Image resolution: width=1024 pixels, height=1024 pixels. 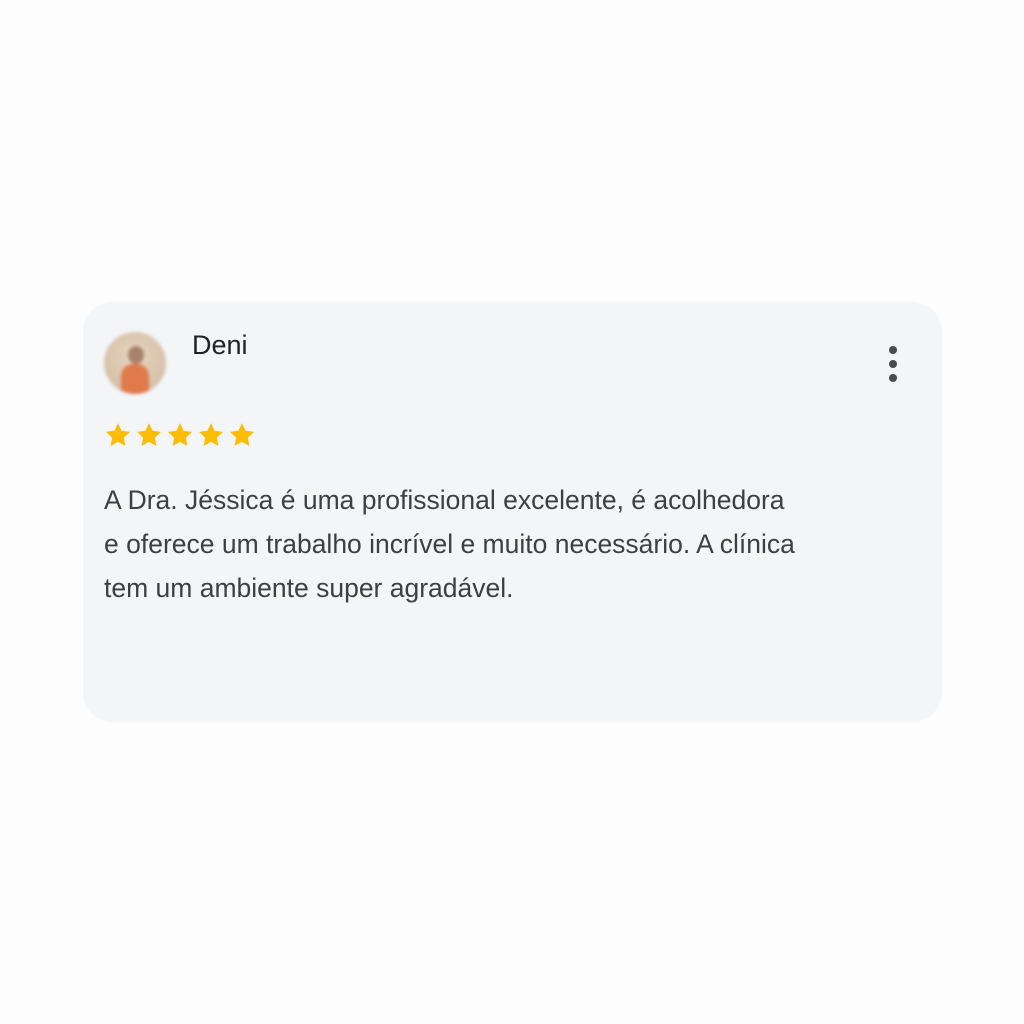 I want to click on avatar-body, so click(x=135, y=379).